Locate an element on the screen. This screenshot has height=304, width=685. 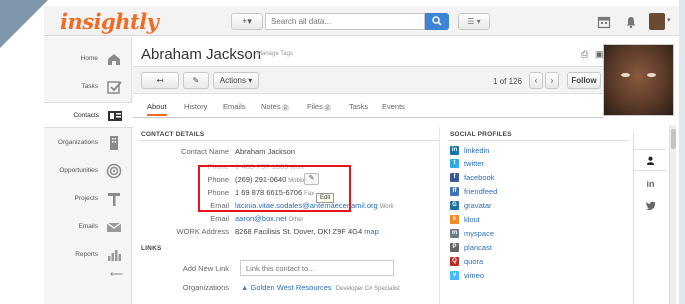
sidebar-item-tasks: Tasks is located at coordinates (88, 87).